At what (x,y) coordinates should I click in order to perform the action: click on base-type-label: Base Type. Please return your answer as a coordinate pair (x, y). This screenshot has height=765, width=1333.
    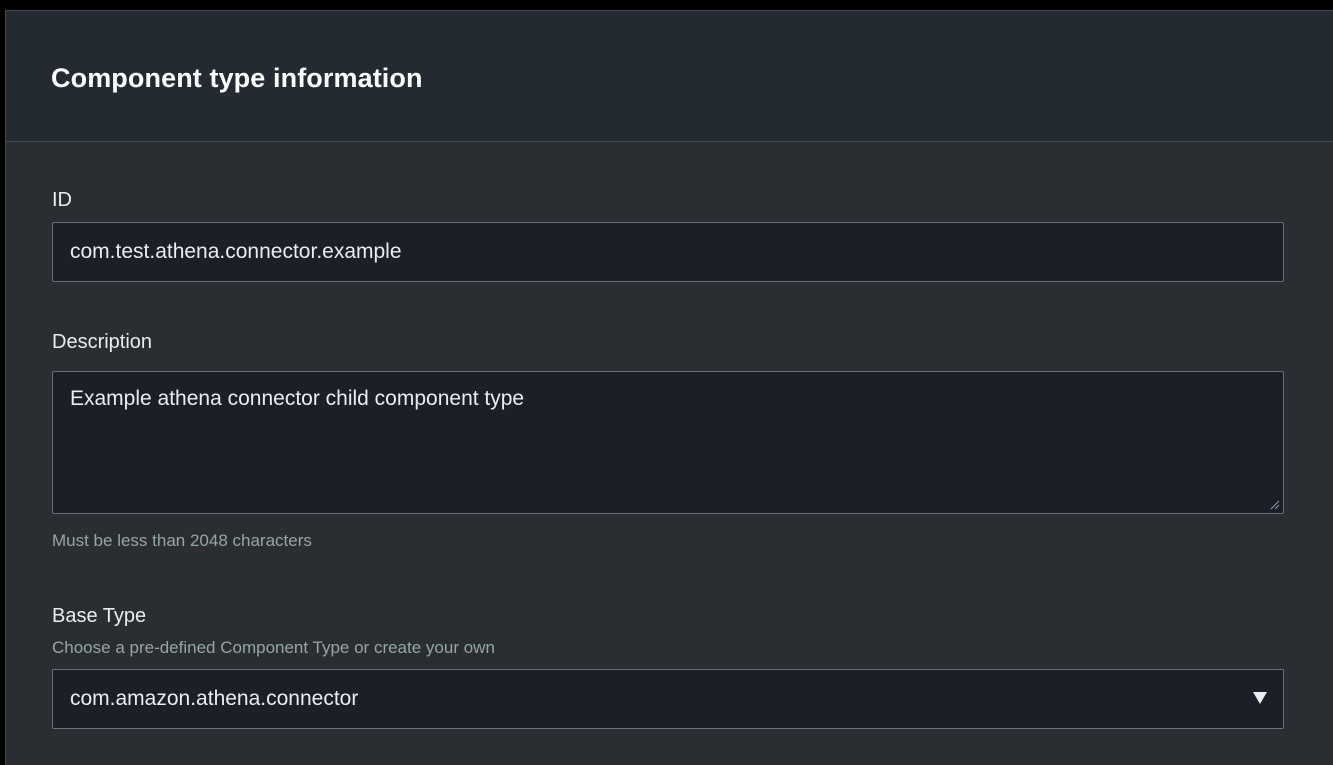
    Looking at the image, I should click on (99, 616).